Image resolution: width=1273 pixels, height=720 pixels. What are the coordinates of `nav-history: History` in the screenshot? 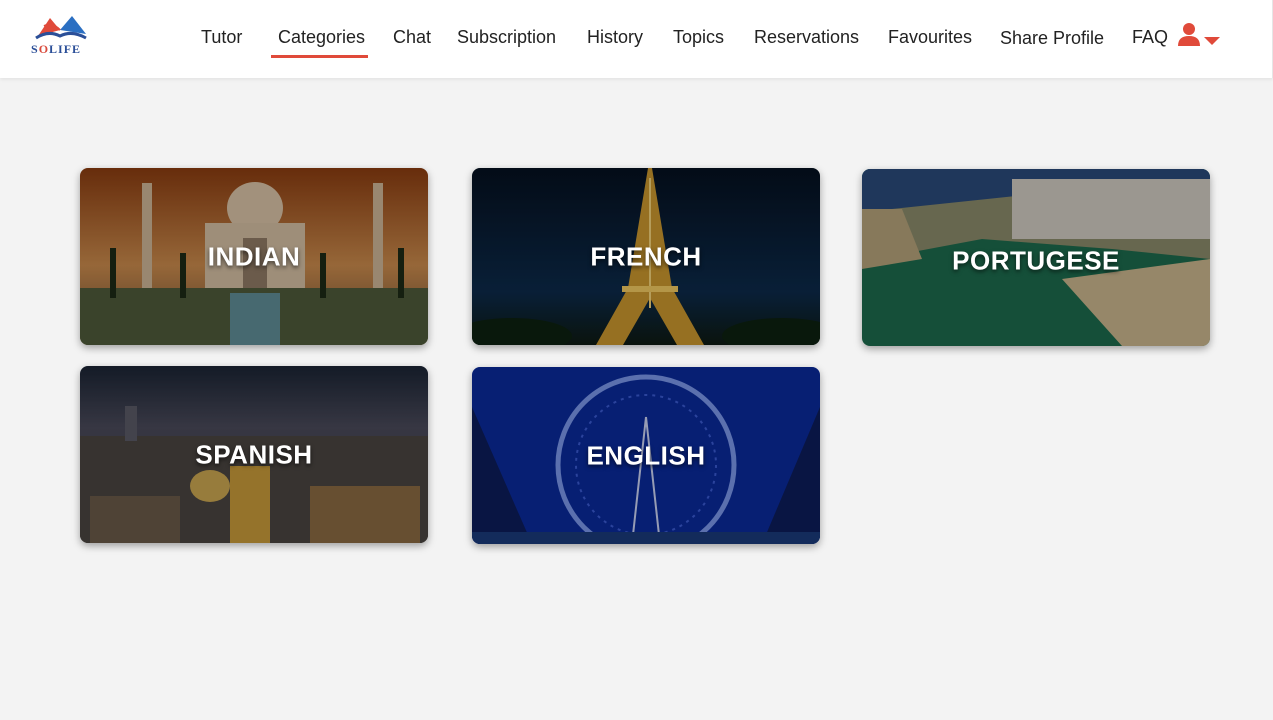 It's located at (615, 37).